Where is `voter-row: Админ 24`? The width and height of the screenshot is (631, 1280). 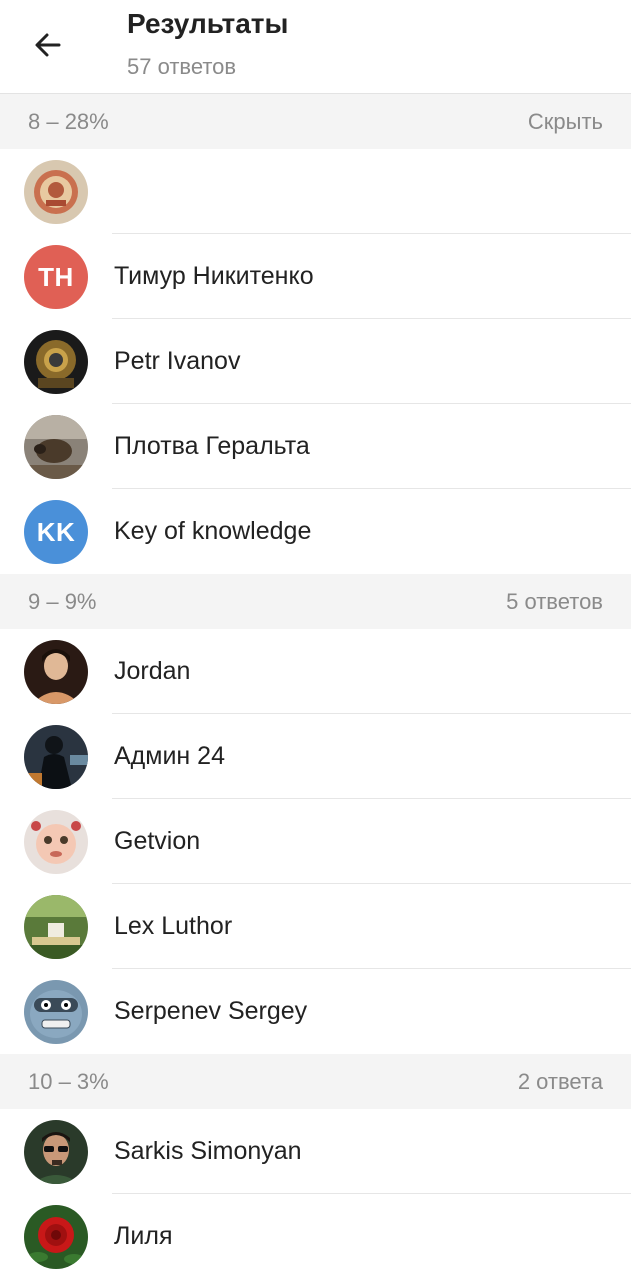 voter-row: Админ 24 is located at coordinates (315, 756).